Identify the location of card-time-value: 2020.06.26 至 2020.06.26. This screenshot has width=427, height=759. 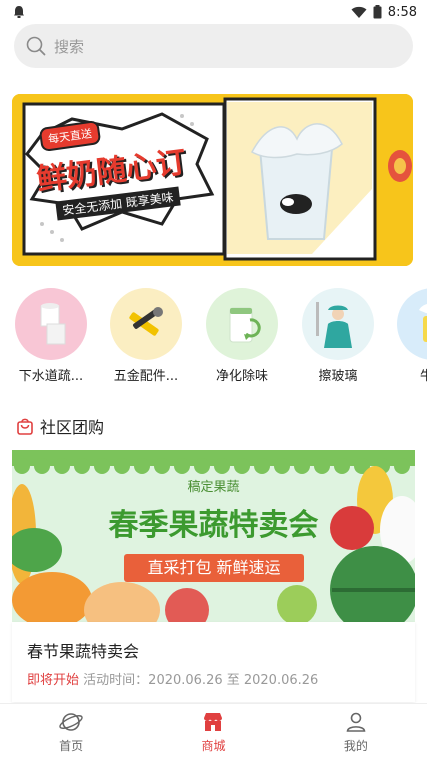
(233, 680).